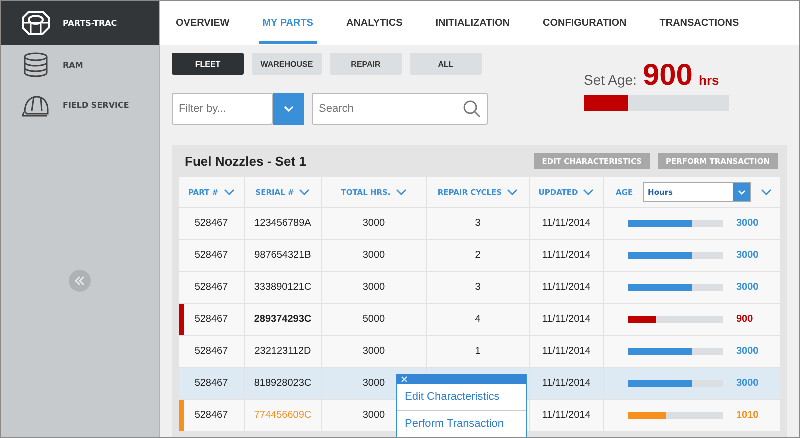  Describe the element at coordinates (709, 80) in the screenshot. I see `set-age-unit: hrs` at that location.